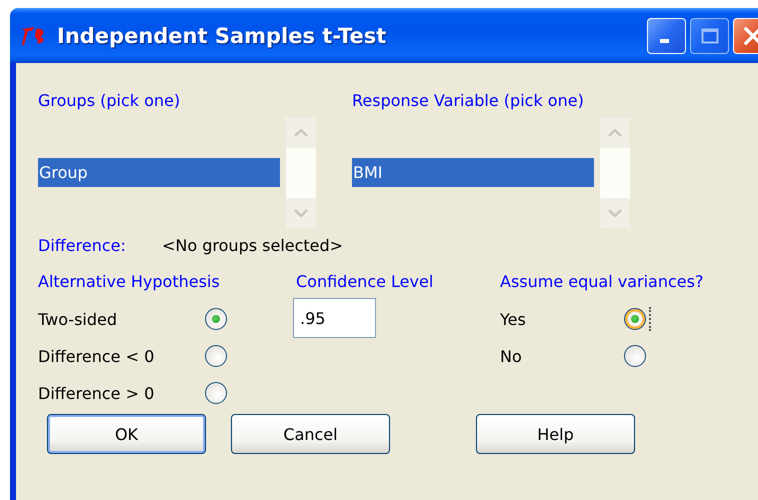 The width and height of the screenshot is (758, 500). I want to click on group-label: Alternative Hypothesis, so click(129, 282).